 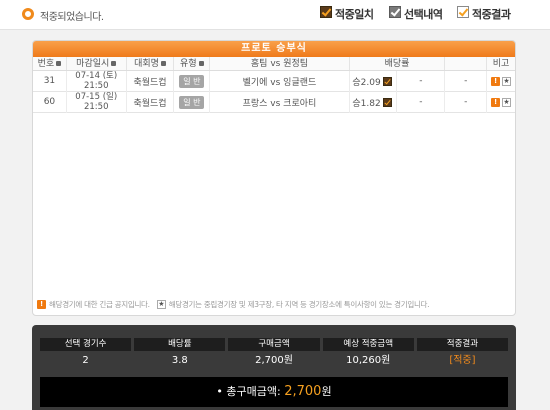 What do you see at coordinates (151, 63) in the screenshot?
I see `col-league: 대회명` at bounding box center [151, 63].